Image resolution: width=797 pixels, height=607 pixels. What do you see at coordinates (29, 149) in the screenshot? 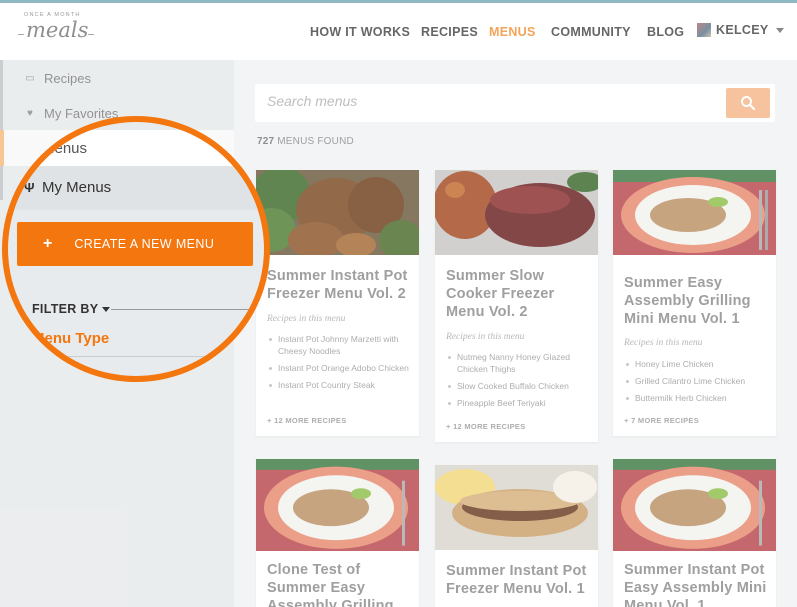
I see `list-icon: ☰` at bounding box center [29, 149].